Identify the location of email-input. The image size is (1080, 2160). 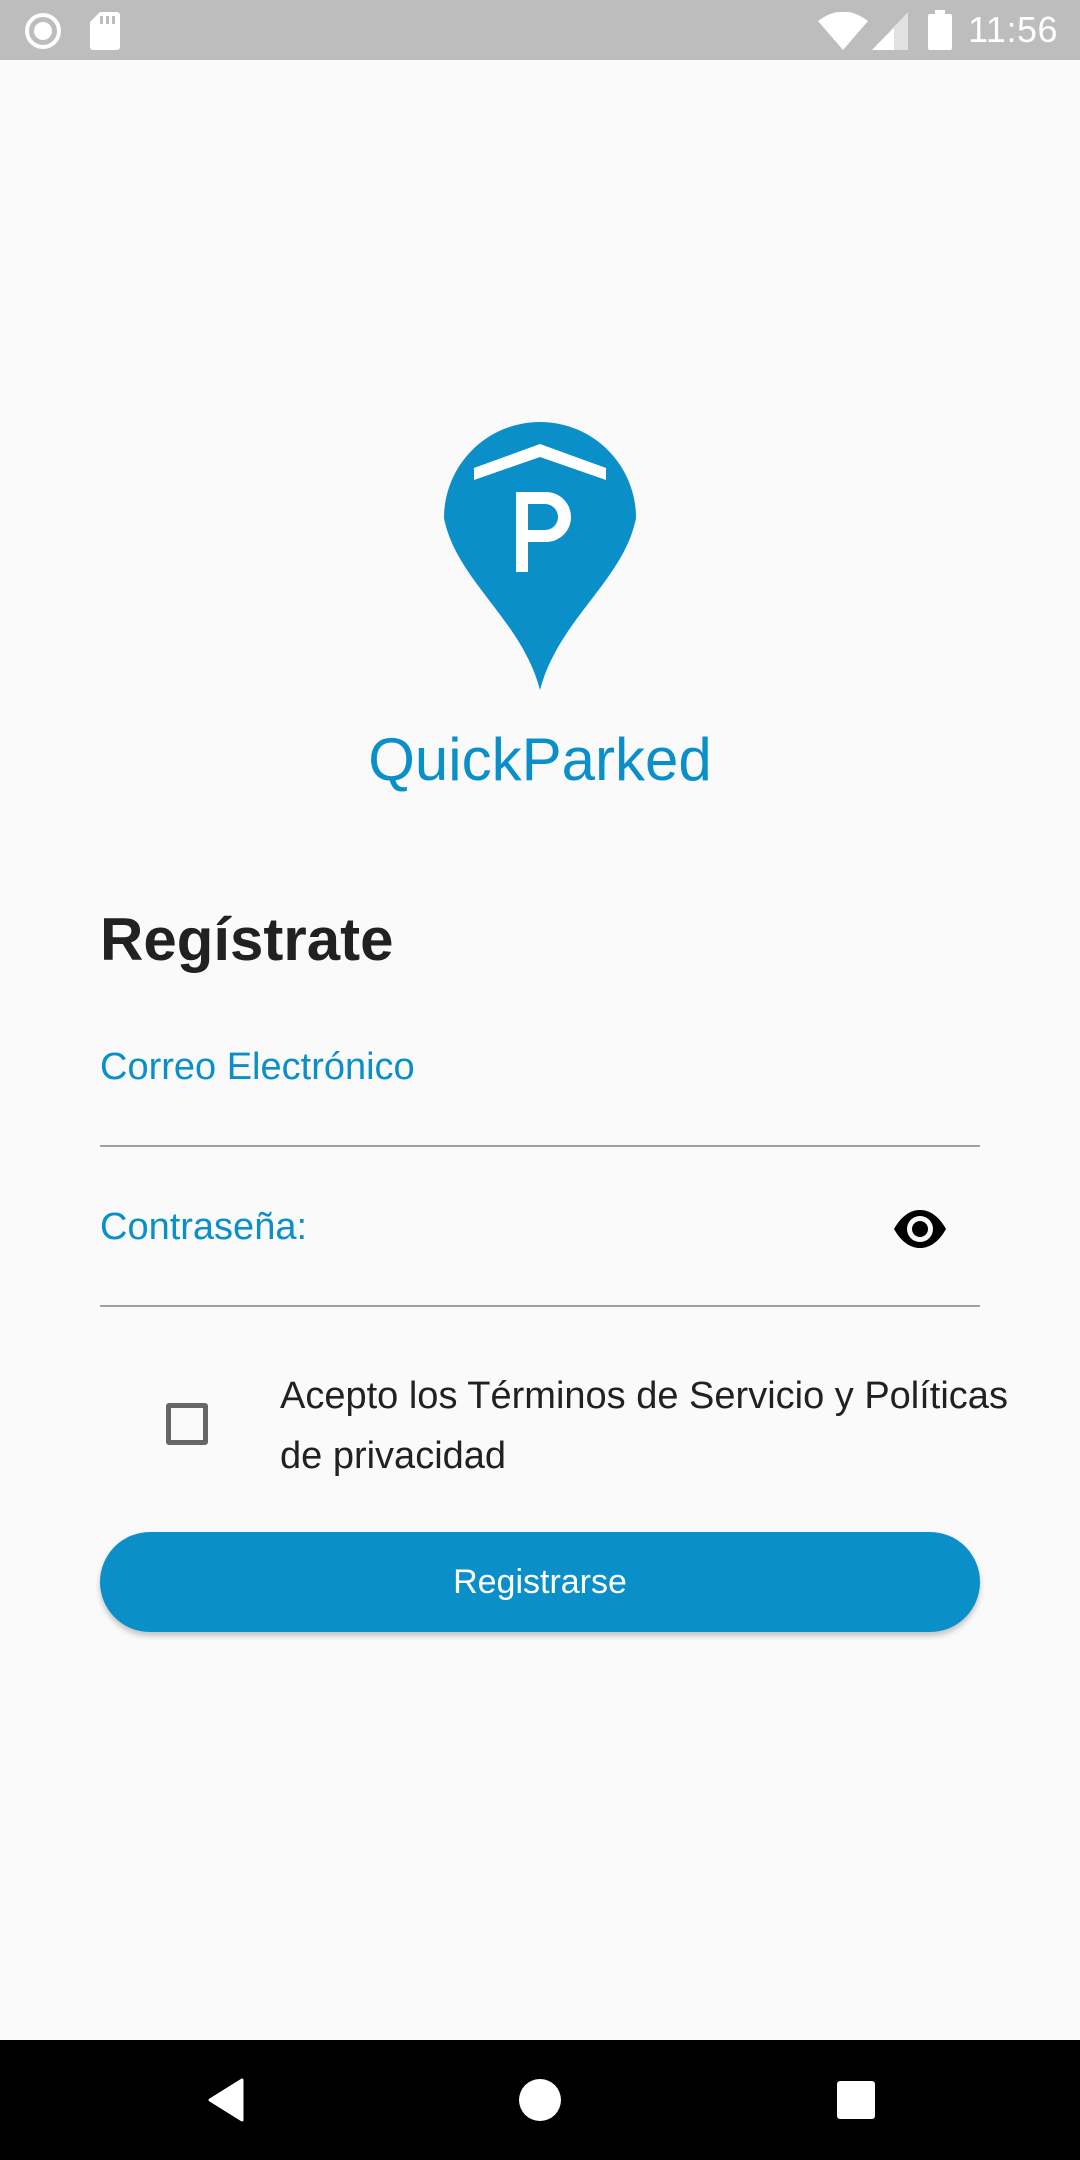
(480, 1117).